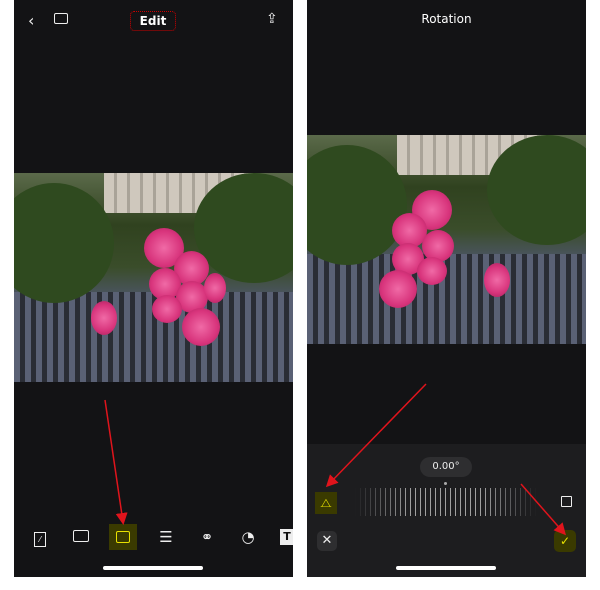 The image size is (600, 590). What do you see at coordinates (543, 509) in the screenshot?
I see `arrow-to-confirm` at bounding box center [543, 509].